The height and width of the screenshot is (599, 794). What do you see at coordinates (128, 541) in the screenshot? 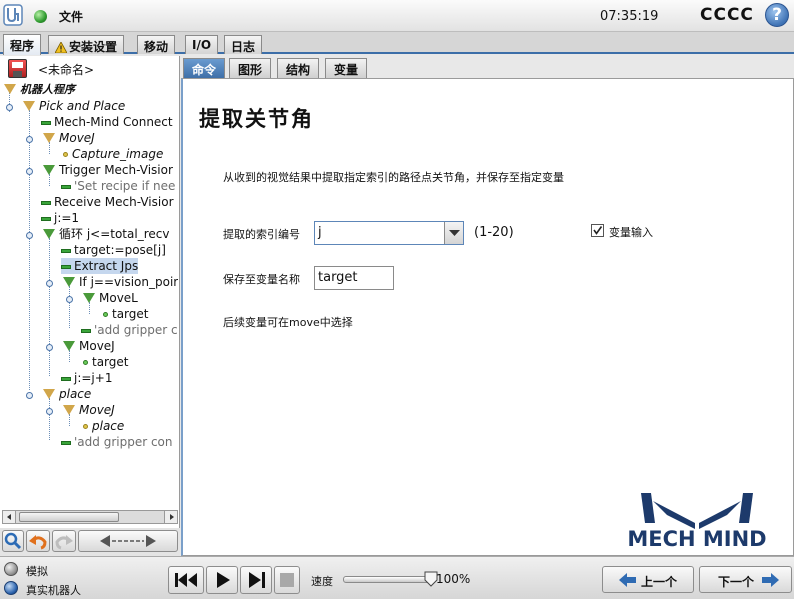
I see `move-node-button` at bounding box center [128, 541].